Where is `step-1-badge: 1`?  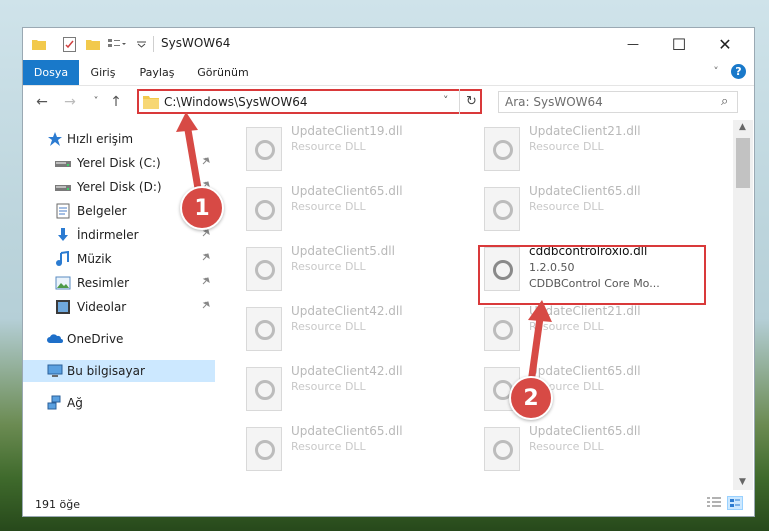 step-1-badge: 1 is located at coordinates (202, 208).